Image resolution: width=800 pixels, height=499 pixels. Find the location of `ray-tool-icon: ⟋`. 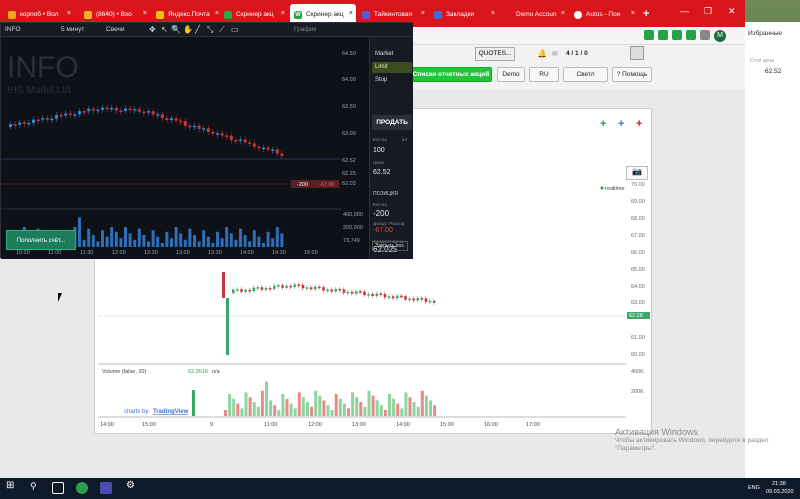

ray-tool-icon: ⟋ is located at coordinates (222, 30).